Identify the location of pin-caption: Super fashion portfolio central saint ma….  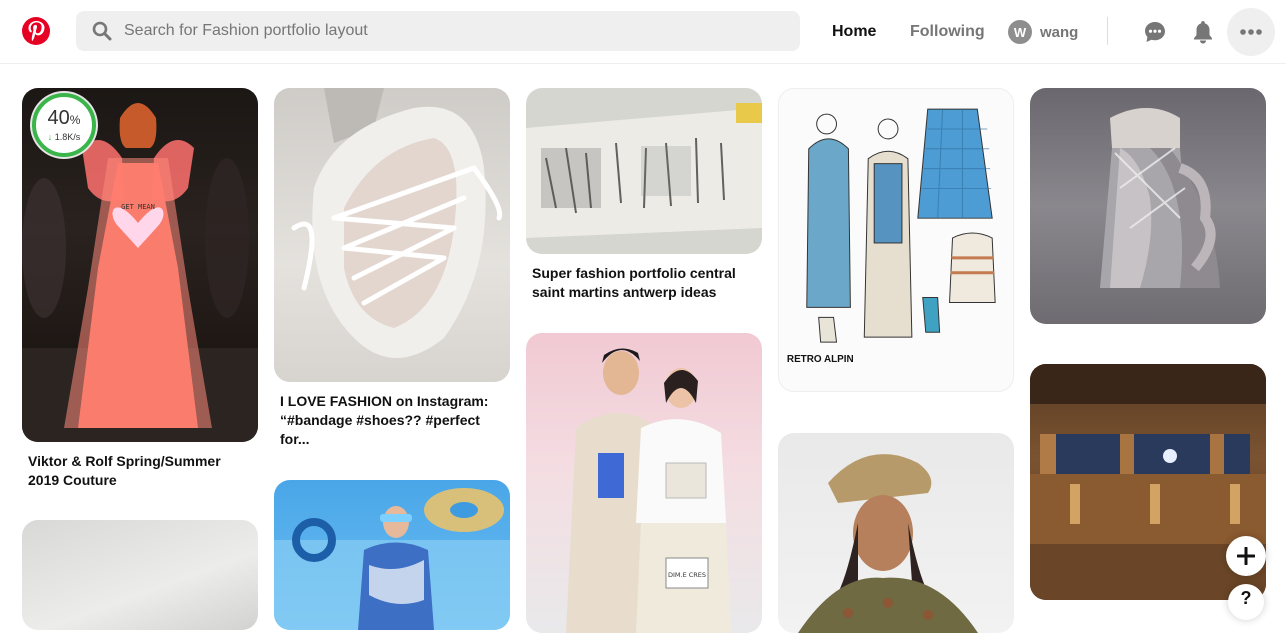
(644, 283).